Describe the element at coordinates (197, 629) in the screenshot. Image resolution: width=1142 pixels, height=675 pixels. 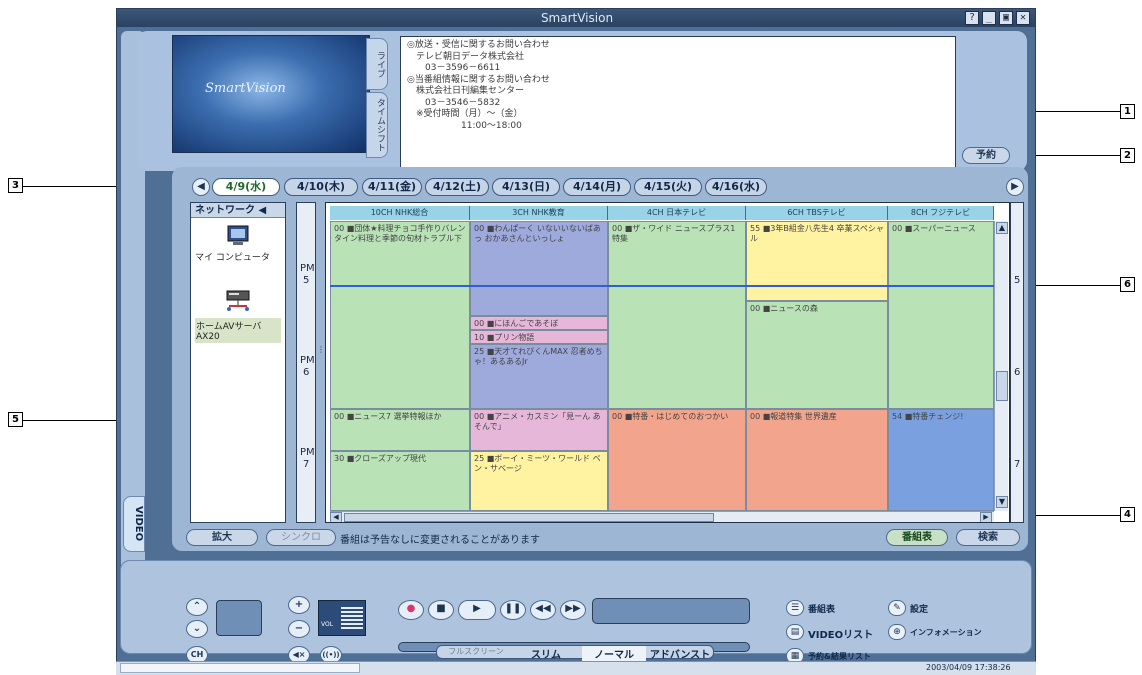
I see `channel-down-button: ⌄` at that location.